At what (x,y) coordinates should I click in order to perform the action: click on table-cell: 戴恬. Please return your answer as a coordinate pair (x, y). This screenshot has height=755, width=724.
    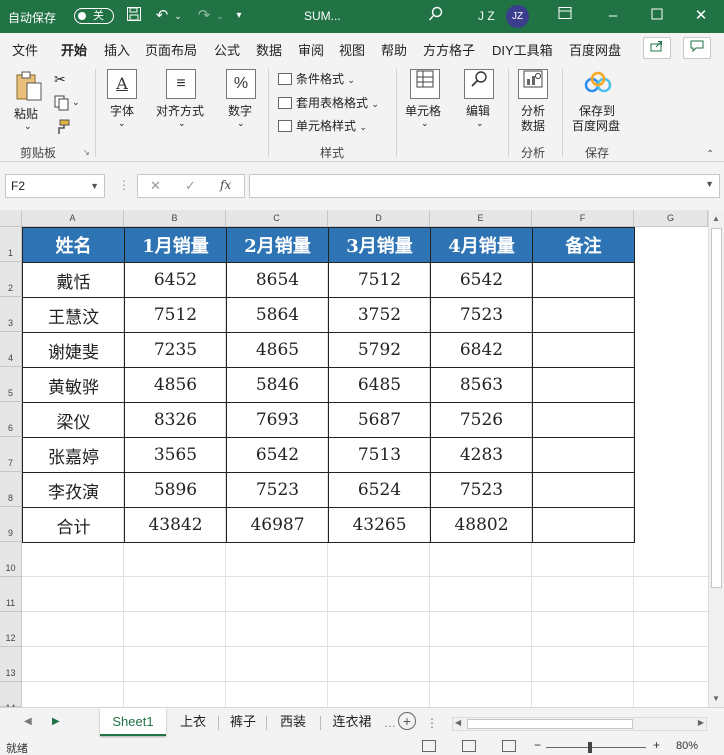
    Looking at the image, I should click on (73, 280).